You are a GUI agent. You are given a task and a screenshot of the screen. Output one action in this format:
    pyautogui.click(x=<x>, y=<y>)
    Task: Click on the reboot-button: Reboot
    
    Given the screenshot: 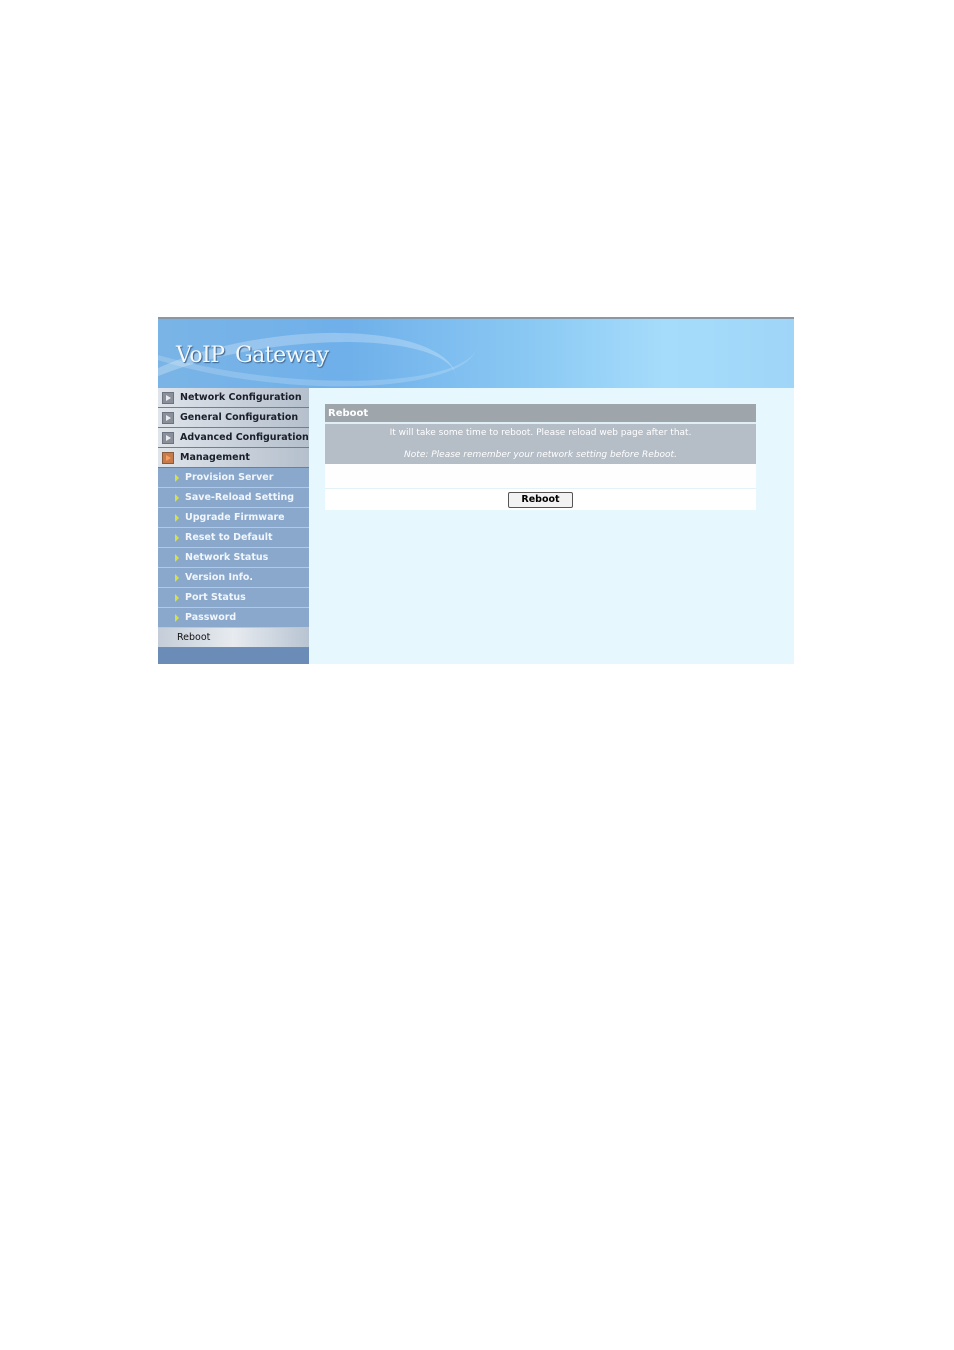 What is the action you would take?
    pyautogui.click(x=540, y=499)
    